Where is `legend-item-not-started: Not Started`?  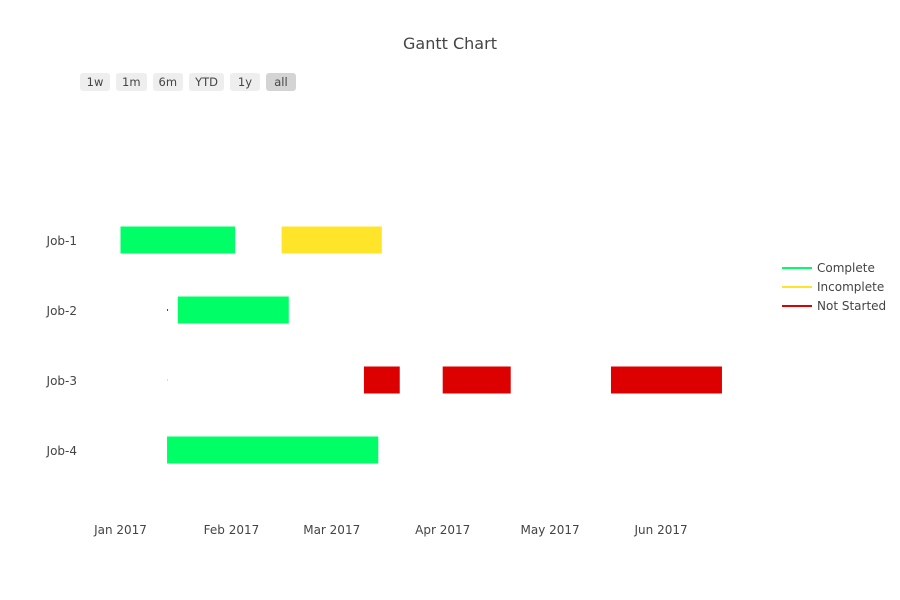 legend-item-not-started: Not Started is located at coordinates (834, 305).